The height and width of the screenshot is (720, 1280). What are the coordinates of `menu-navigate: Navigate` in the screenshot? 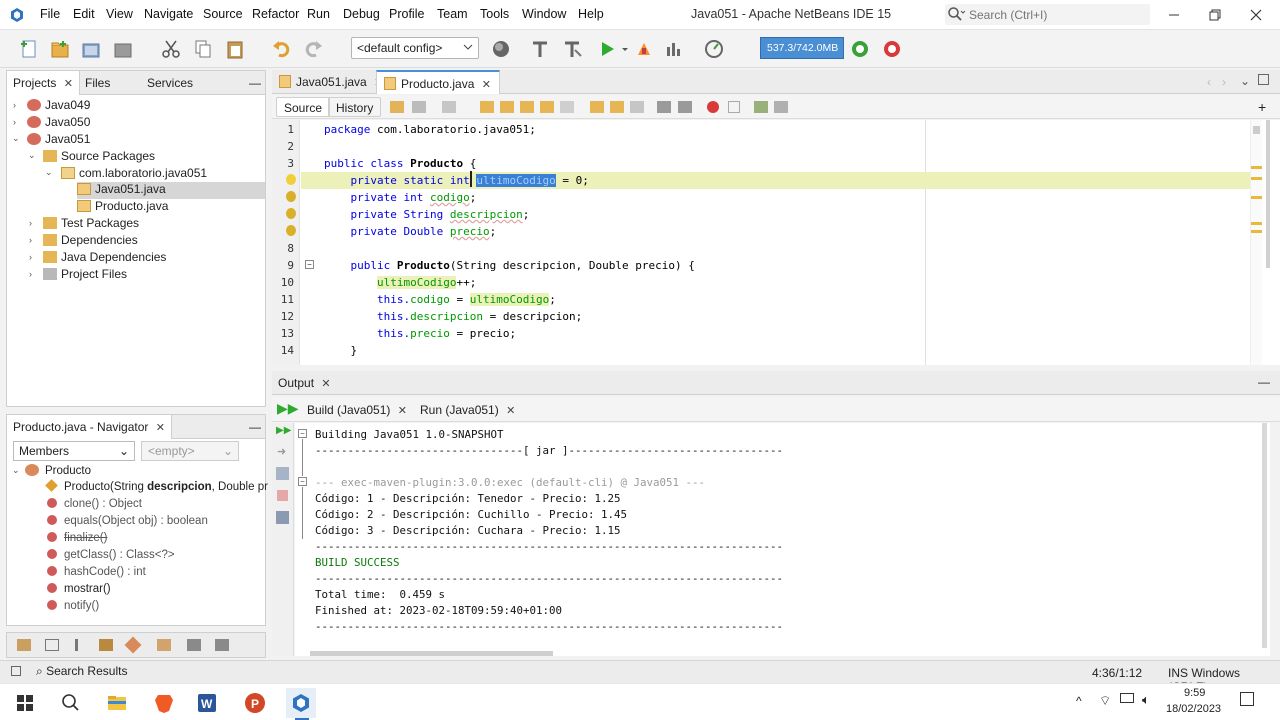 It's located at (168, 14).